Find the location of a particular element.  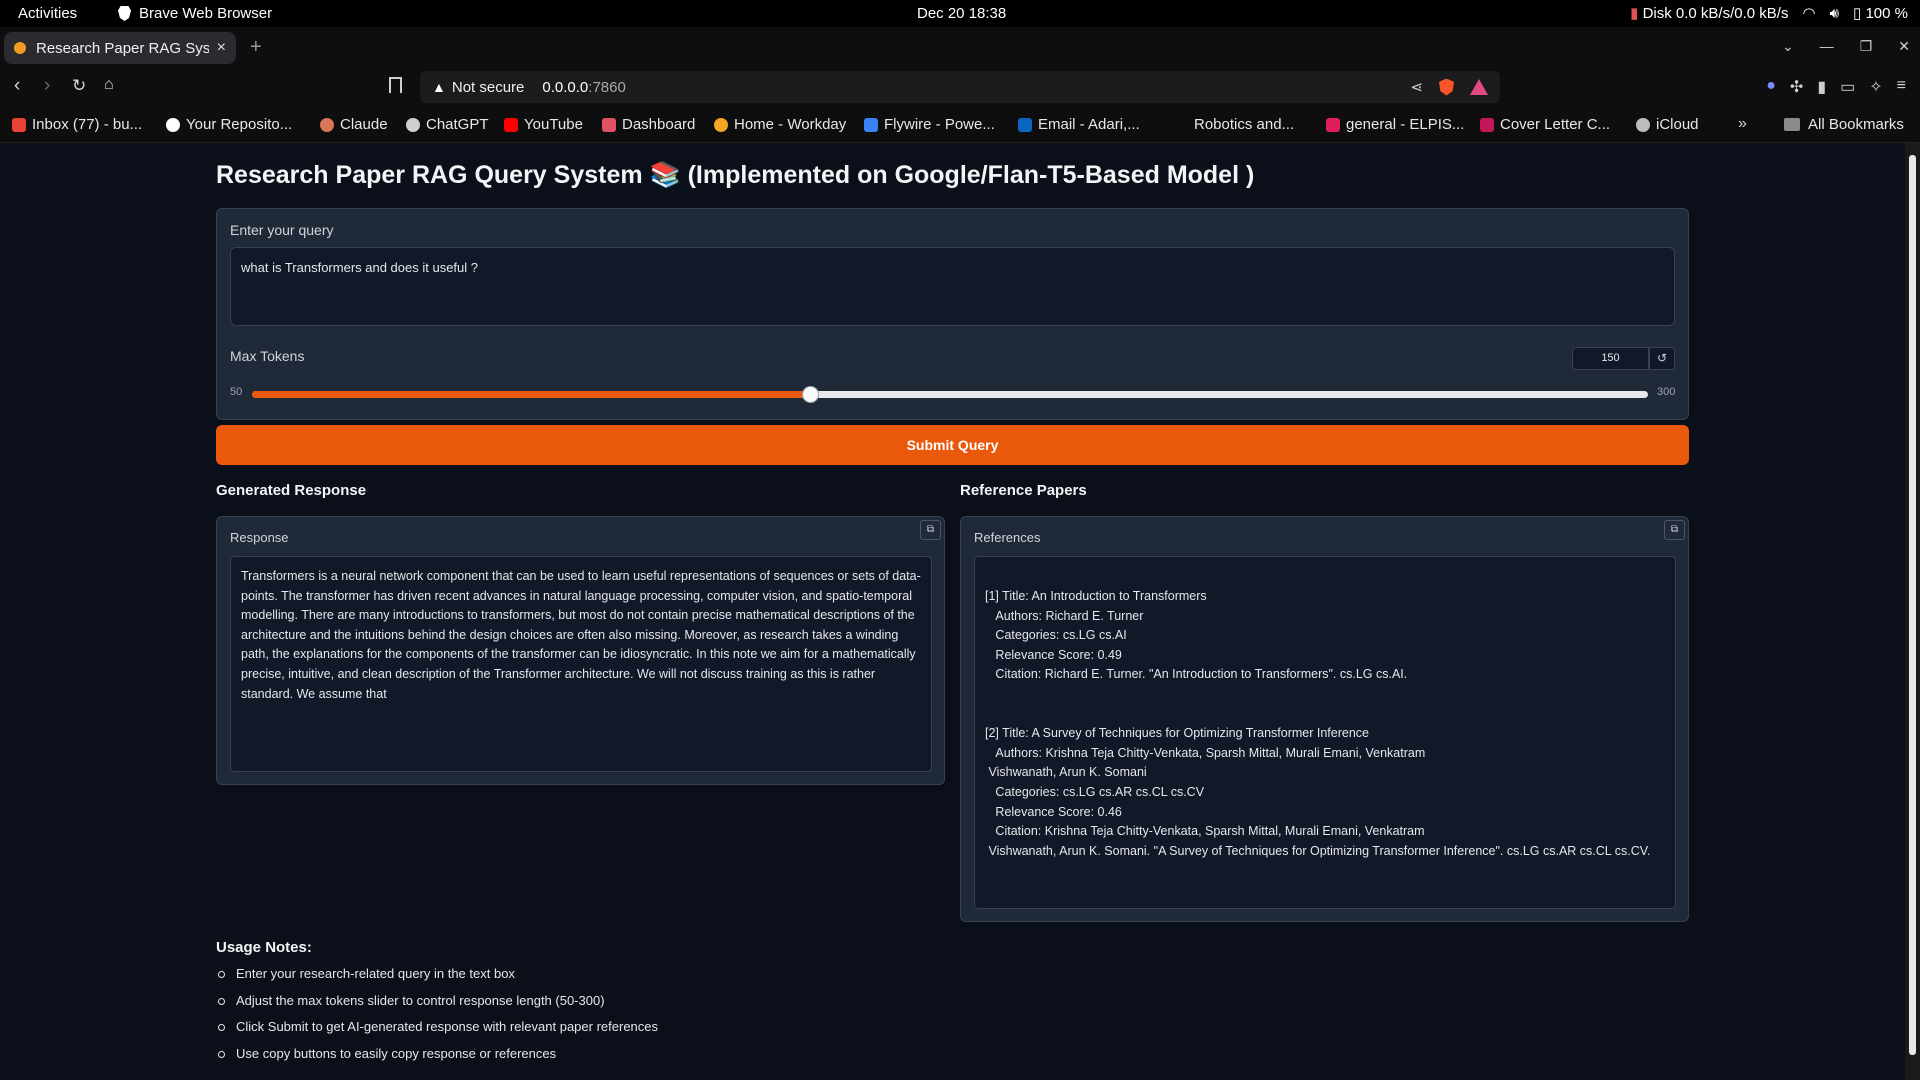

bookmark-item: ChatGPT is located at coordinates (447, 124).